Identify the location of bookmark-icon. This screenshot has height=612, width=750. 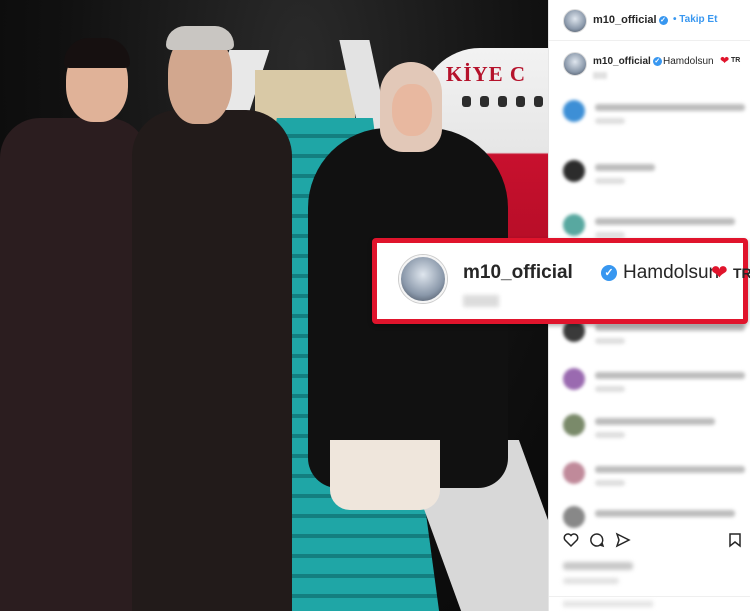
(735, 540).